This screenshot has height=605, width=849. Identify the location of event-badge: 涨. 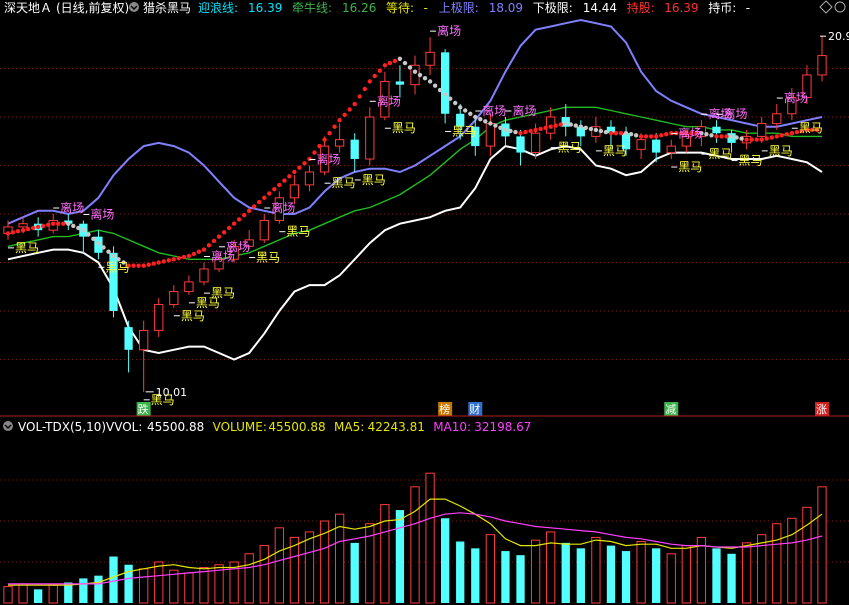
(822, 409).